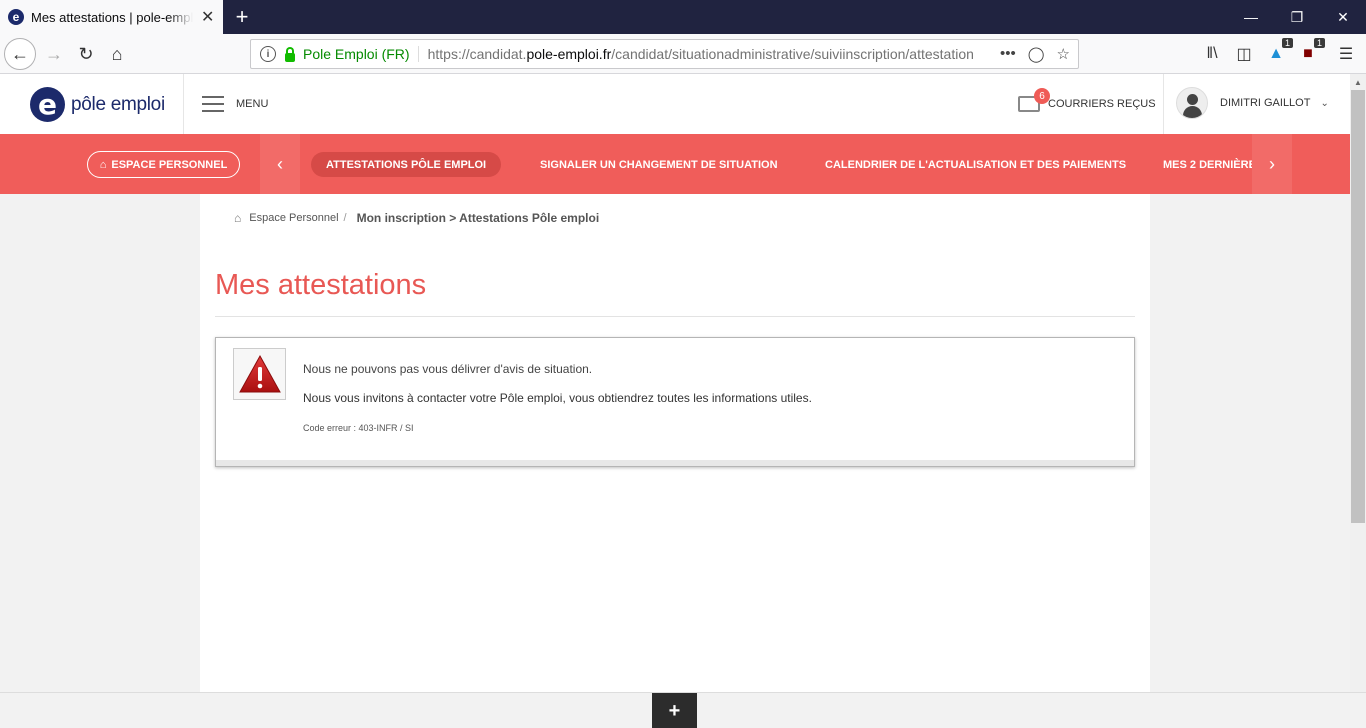 The height and width of the screenshot is (728, 1366). What do you see at coordinates (674, 710) in the screenshot?
I see `plus-button: +` at bounding box center [674, 710].